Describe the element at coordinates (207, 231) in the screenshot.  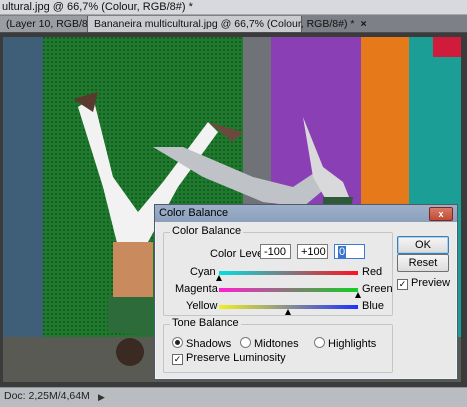
I see `group-label: Color Balance` at that location.